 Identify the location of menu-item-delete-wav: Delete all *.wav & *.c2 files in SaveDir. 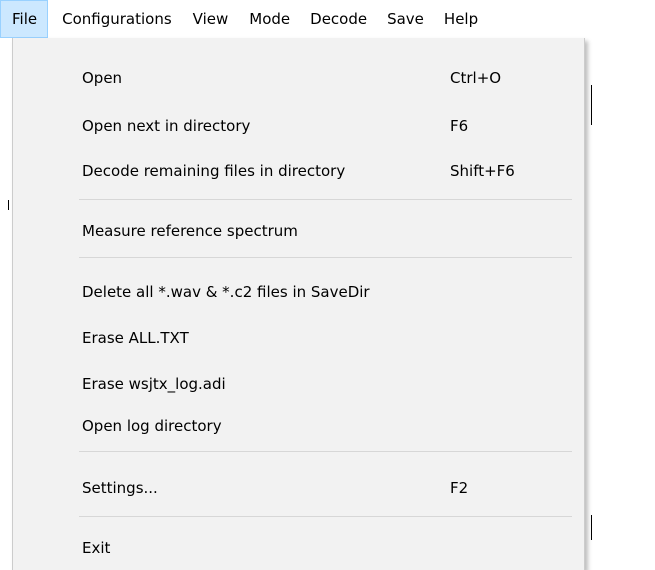
(298, 292).